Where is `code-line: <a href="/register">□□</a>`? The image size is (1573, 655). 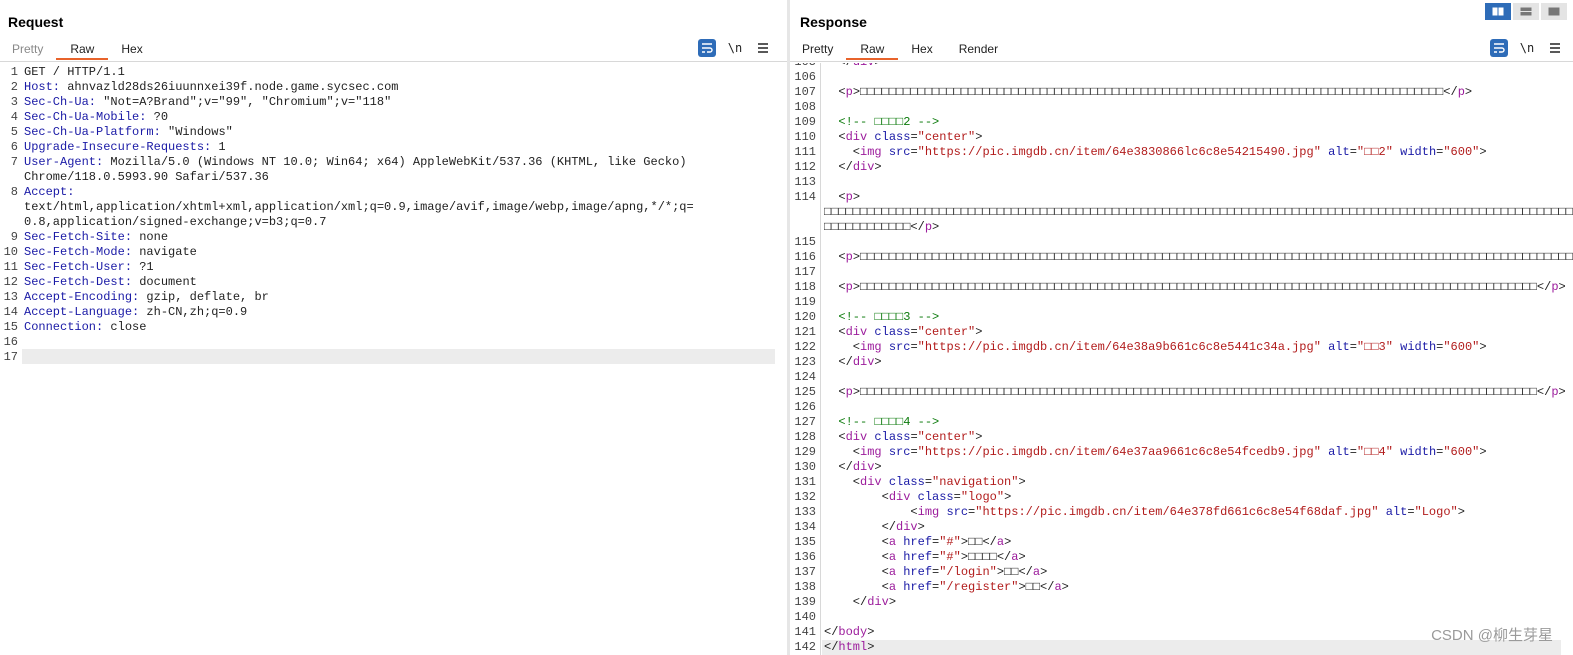 code-line: <a href="/register">□□</a> is located at coordinates (946, 587).